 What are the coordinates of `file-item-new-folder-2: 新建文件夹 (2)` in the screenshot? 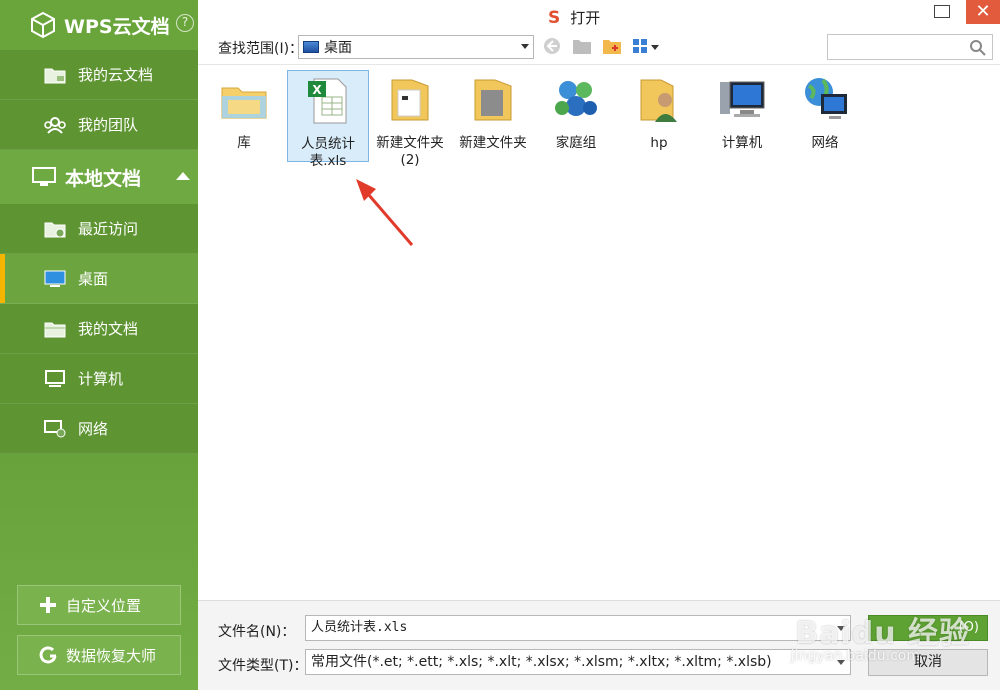 It's located at (410, 119).